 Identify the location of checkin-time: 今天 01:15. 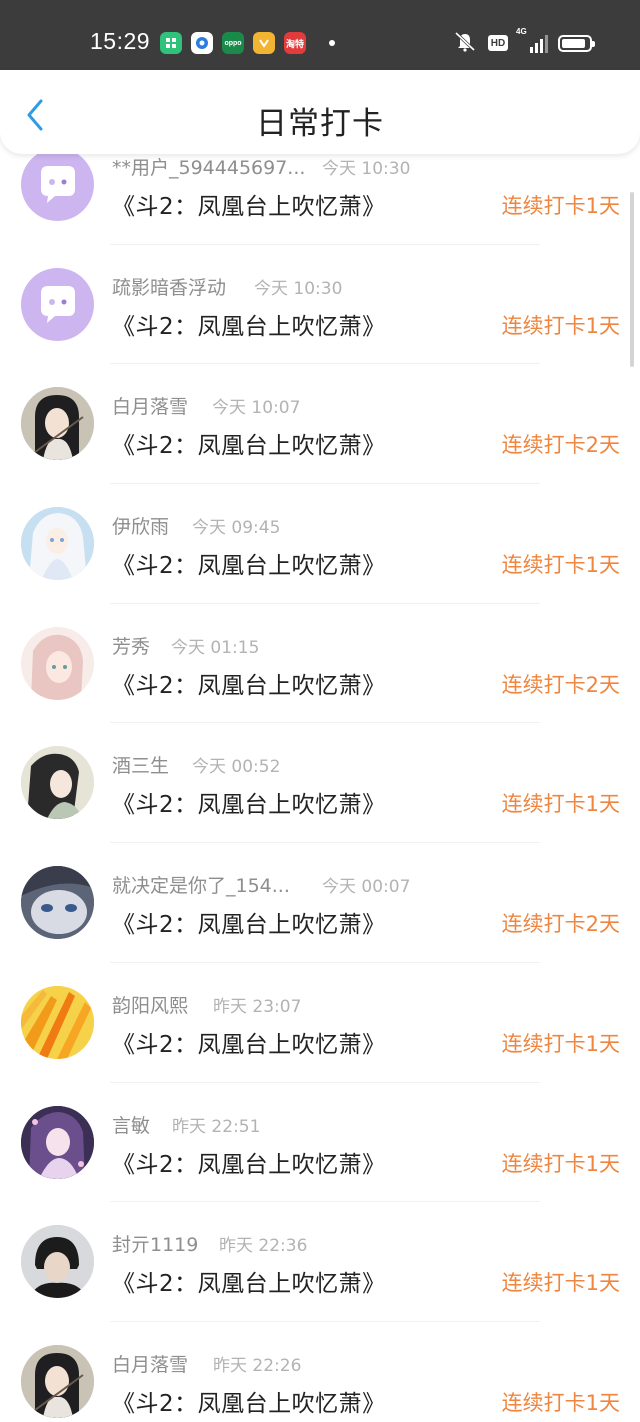
(215, 647).